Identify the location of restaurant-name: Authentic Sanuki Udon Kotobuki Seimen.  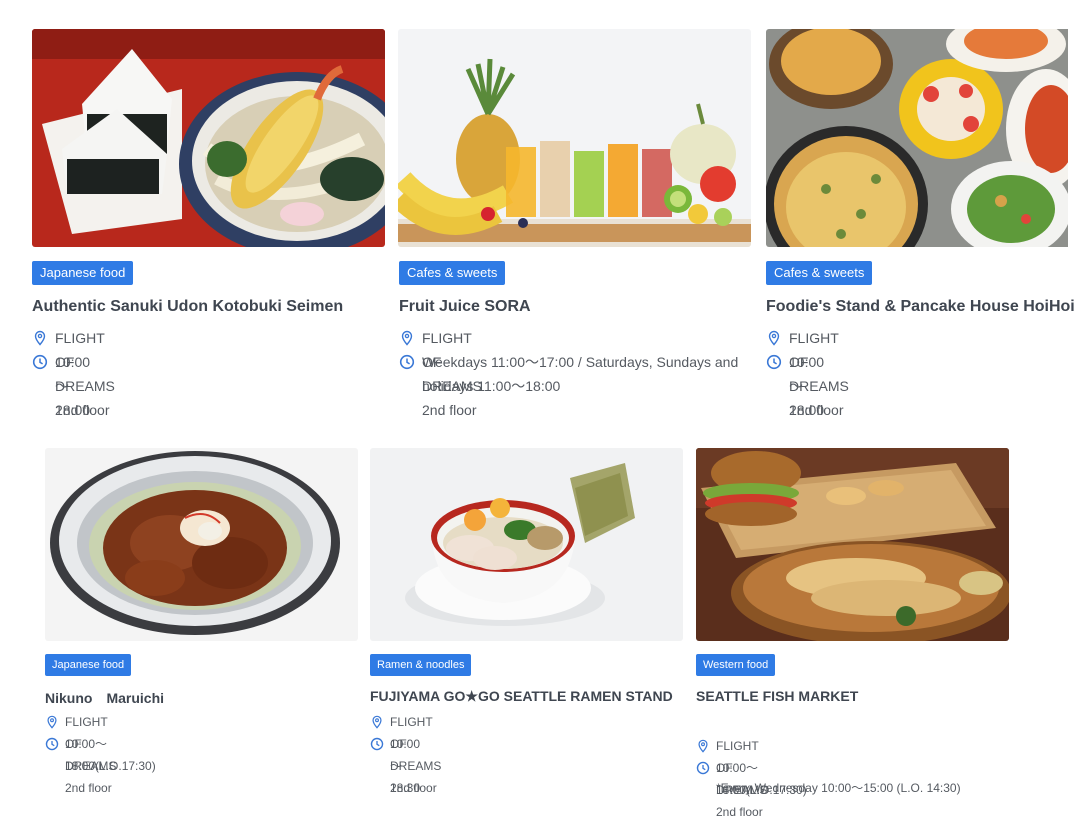
(187, 307).